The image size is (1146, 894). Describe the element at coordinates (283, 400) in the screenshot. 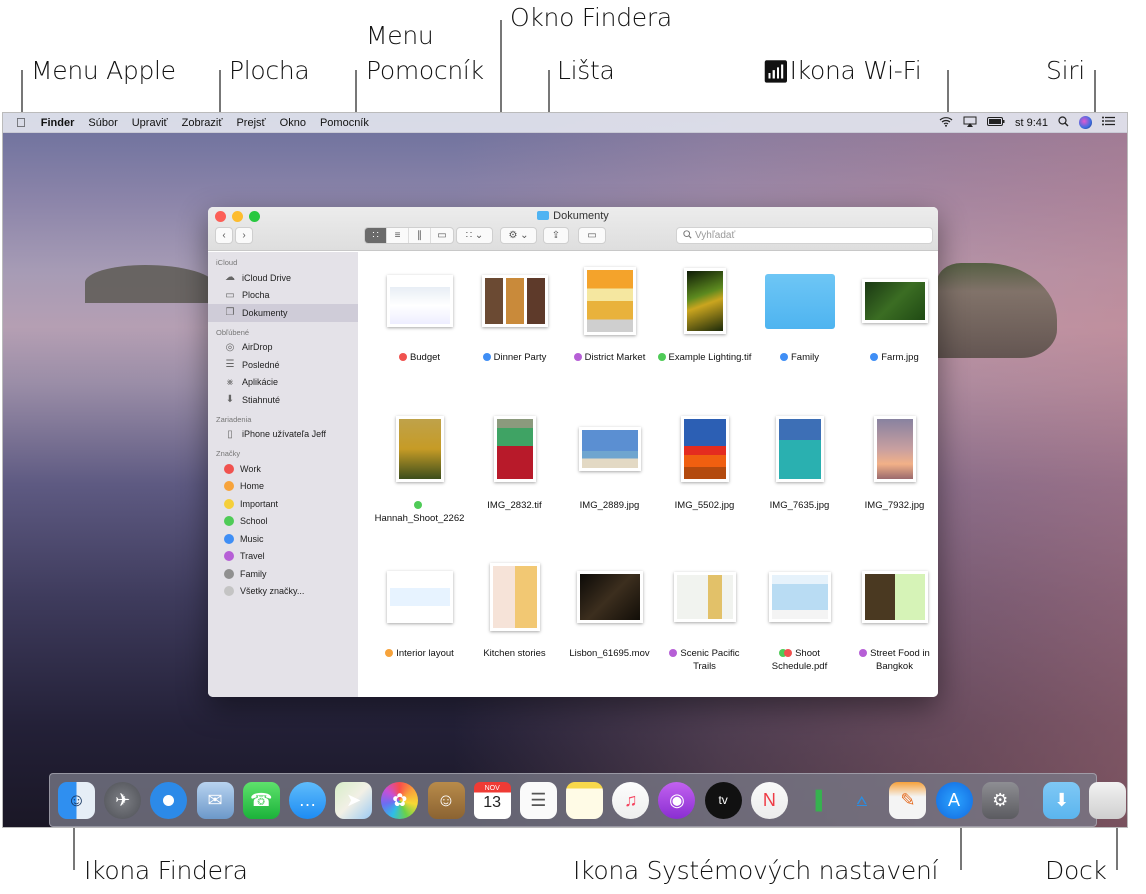

I see `sidebar-item-stiahnute: ⬇ Stiahnuté` at that location.